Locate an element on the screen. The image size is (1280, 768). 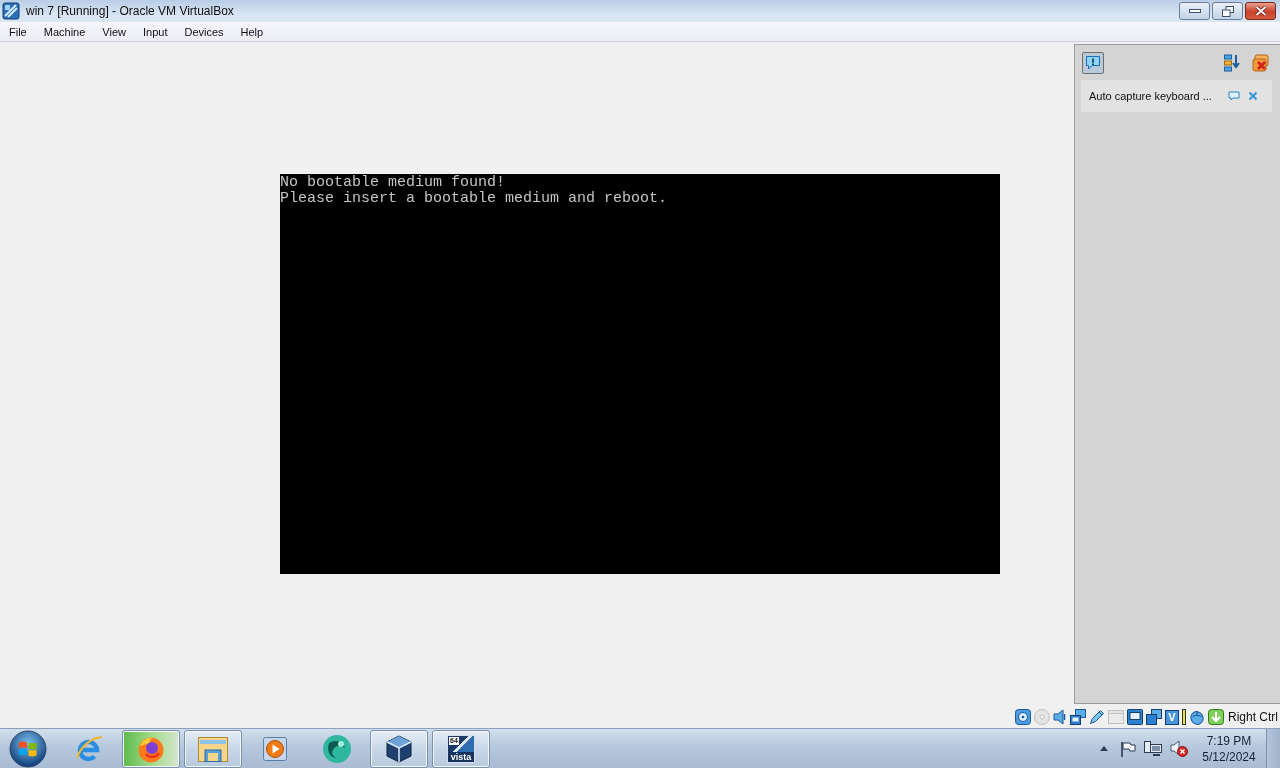
clock-button: 7:19 PM 5/12/2024 is located at coordinates (1229, 748).